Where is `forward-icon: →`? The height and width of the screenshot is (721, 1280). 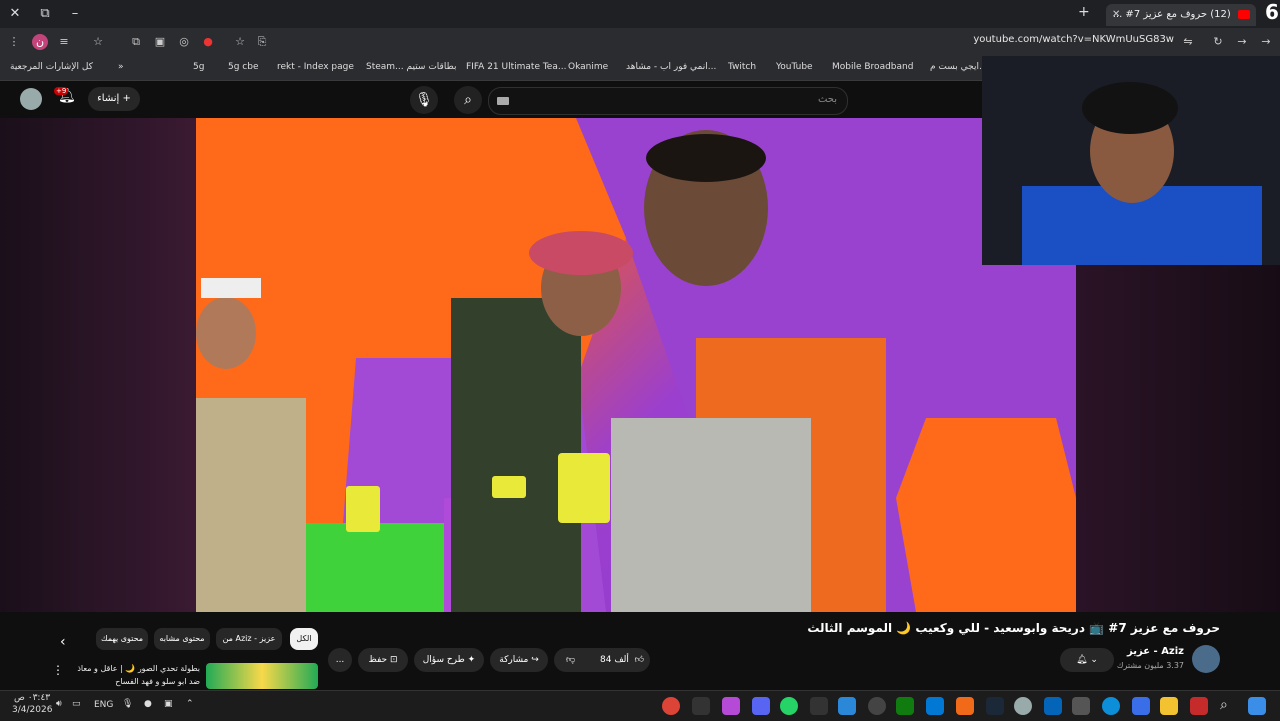
forward-icon: → is located at coordinates (1242, 42).